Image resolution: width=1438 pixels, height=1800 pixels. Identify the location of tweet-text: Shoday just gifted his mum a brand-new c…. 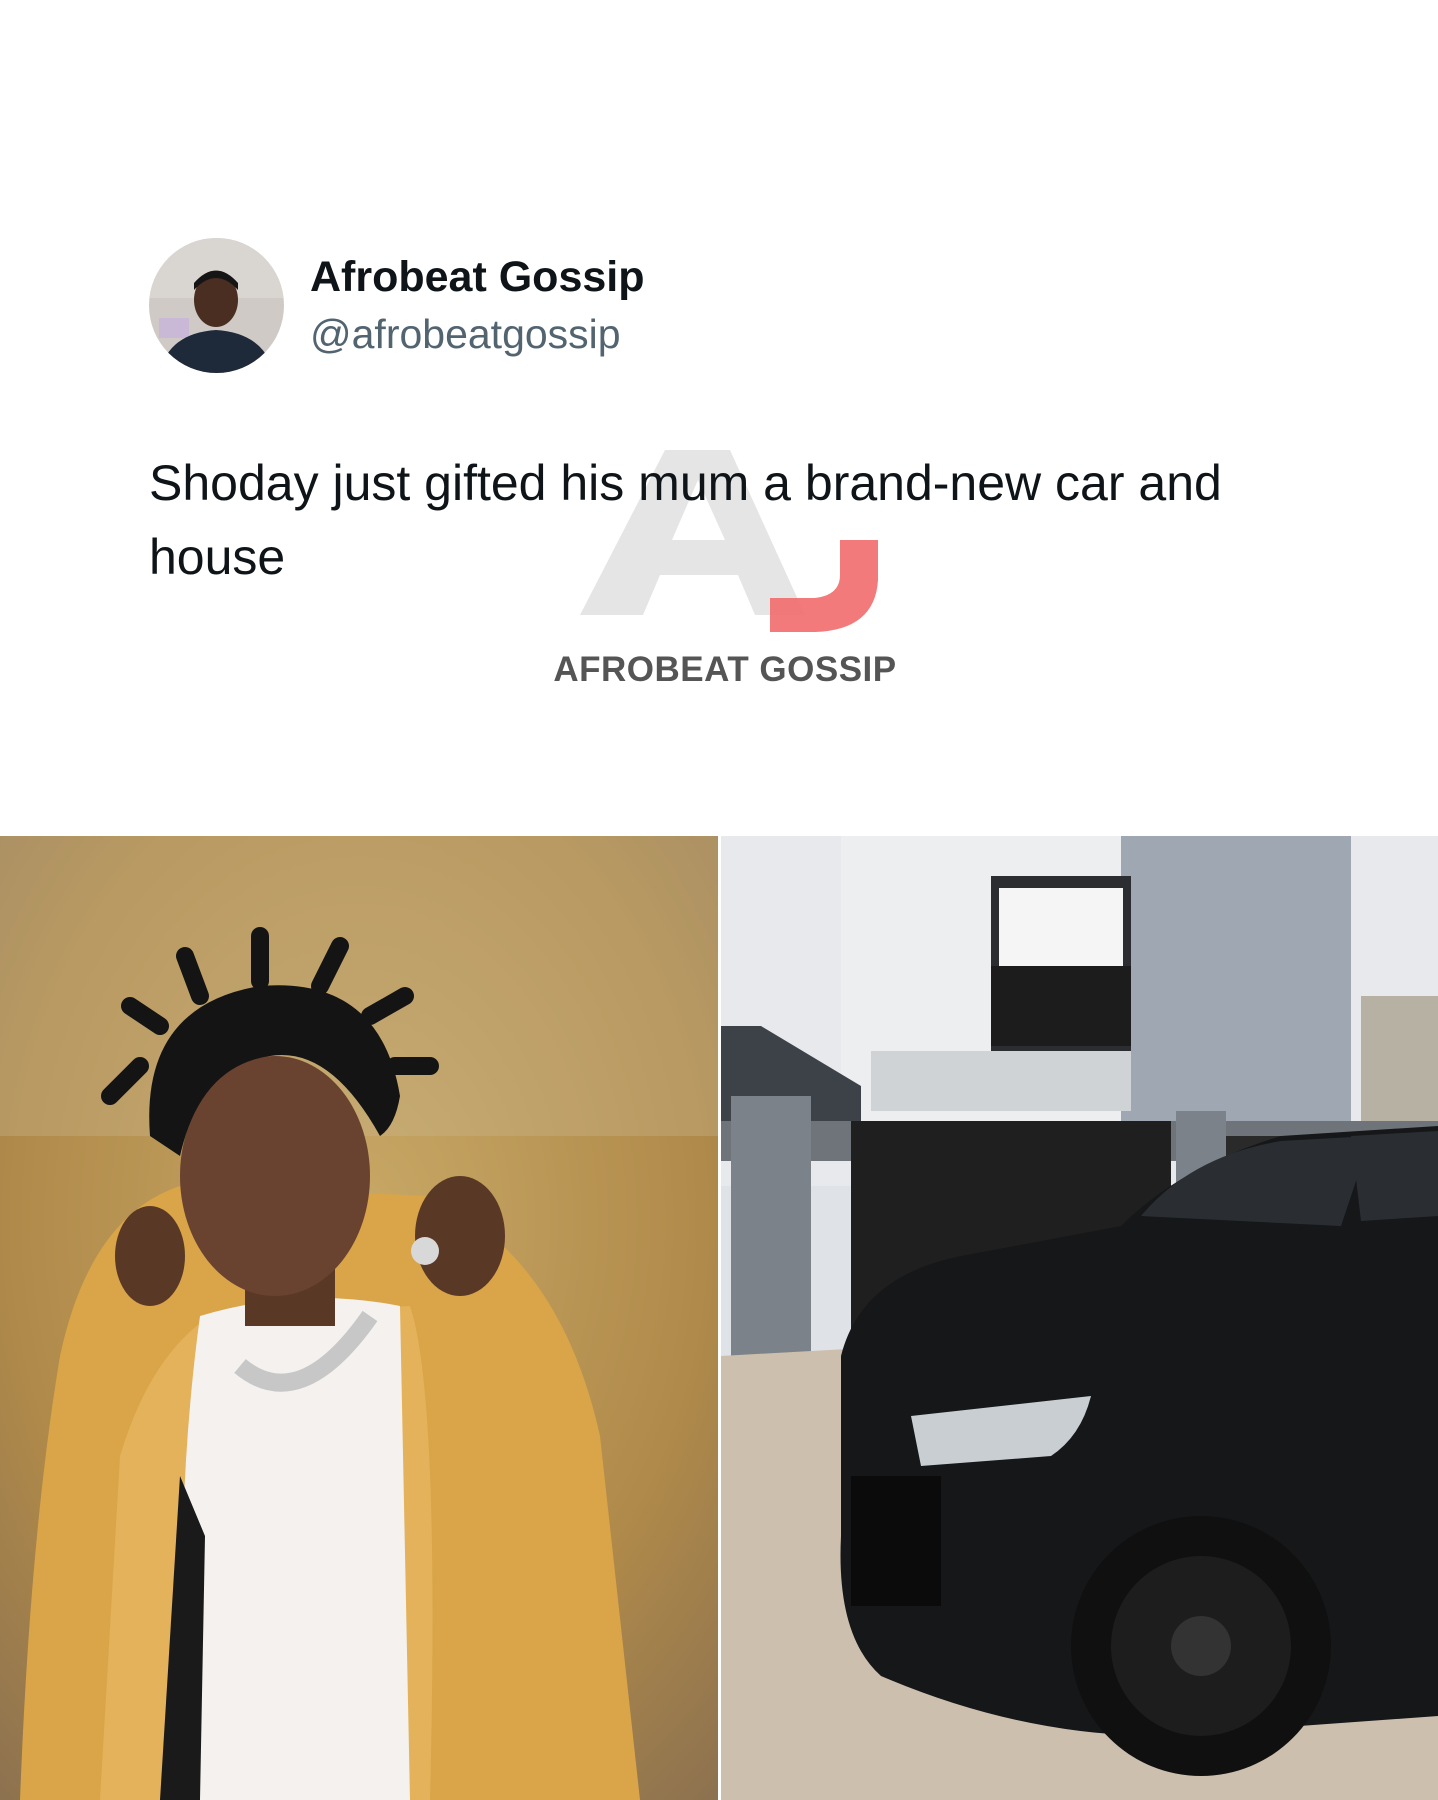
(685, 520).